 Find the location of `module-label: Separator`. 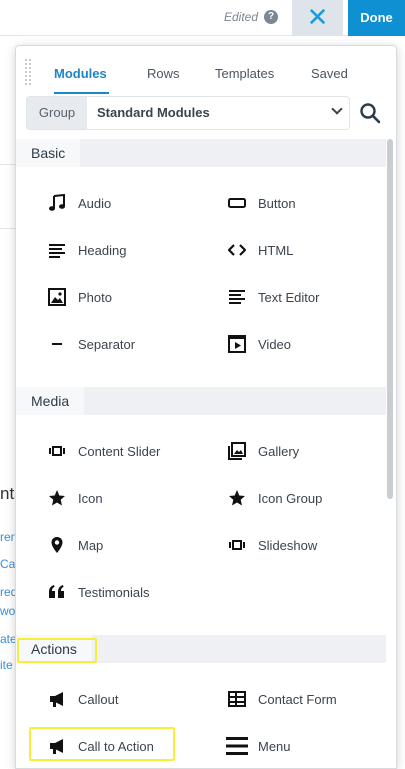

module-label: Separator is located at coordinates (107, 344).